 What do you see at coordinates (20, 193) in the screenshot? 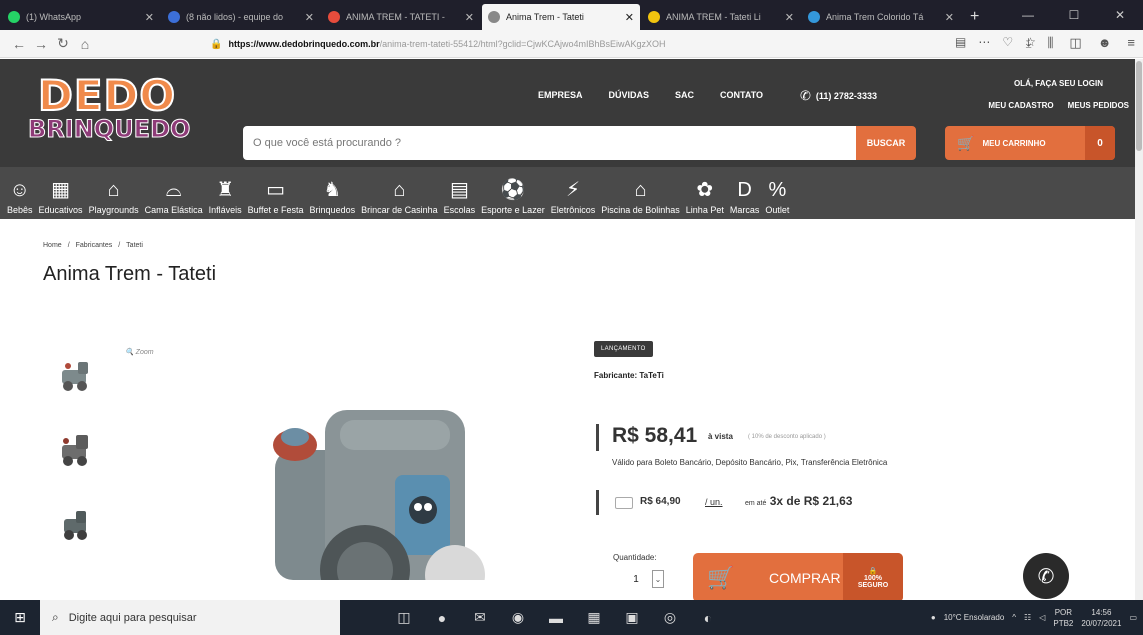
I see `category-item: ☺ Bebês` at bounding box center [20, 193].